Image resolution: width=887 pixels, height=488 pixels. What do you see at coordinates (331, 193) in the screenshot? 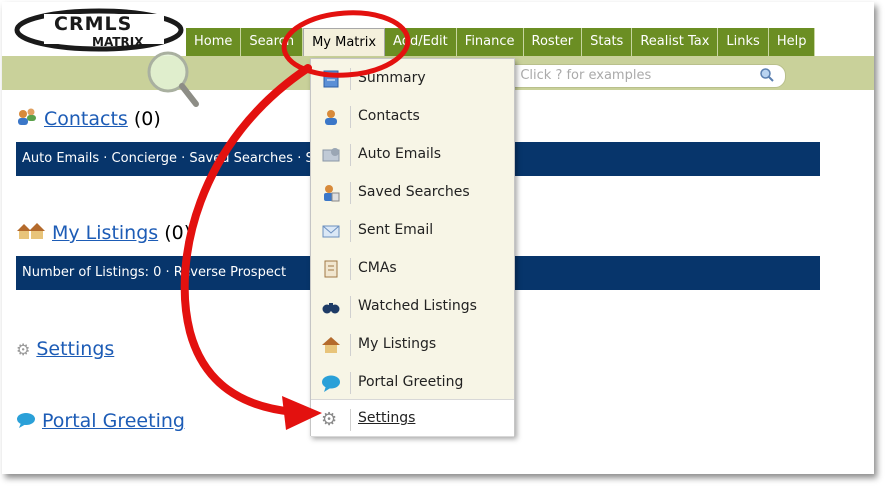
I see `saved-searches-icon` at bounding box center [331, 193].